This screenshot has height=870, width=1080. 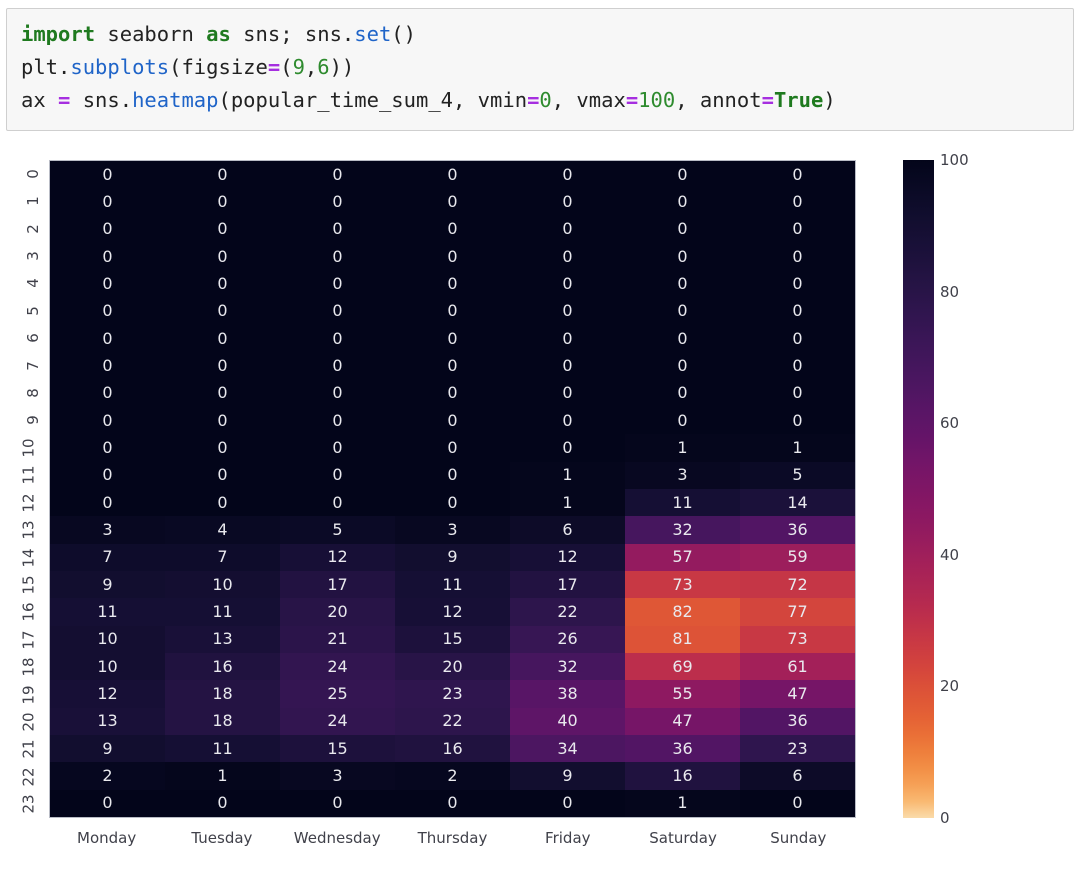 What do you see at coordinates (21, 228) in the screenshot?
I see `y-axis-tick-label: 2` at bounding box center [21, 228].